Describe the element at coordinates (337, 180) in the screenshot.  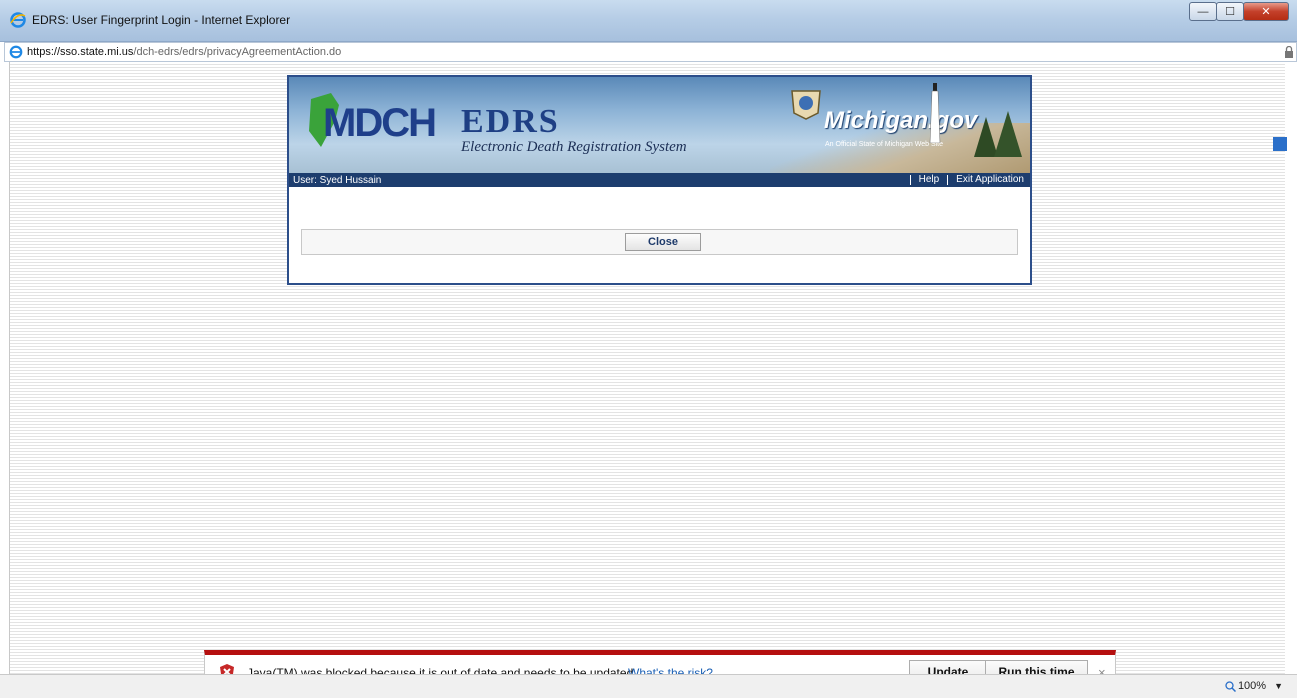
I see `current-user: User: Syed Hussain` at that location.